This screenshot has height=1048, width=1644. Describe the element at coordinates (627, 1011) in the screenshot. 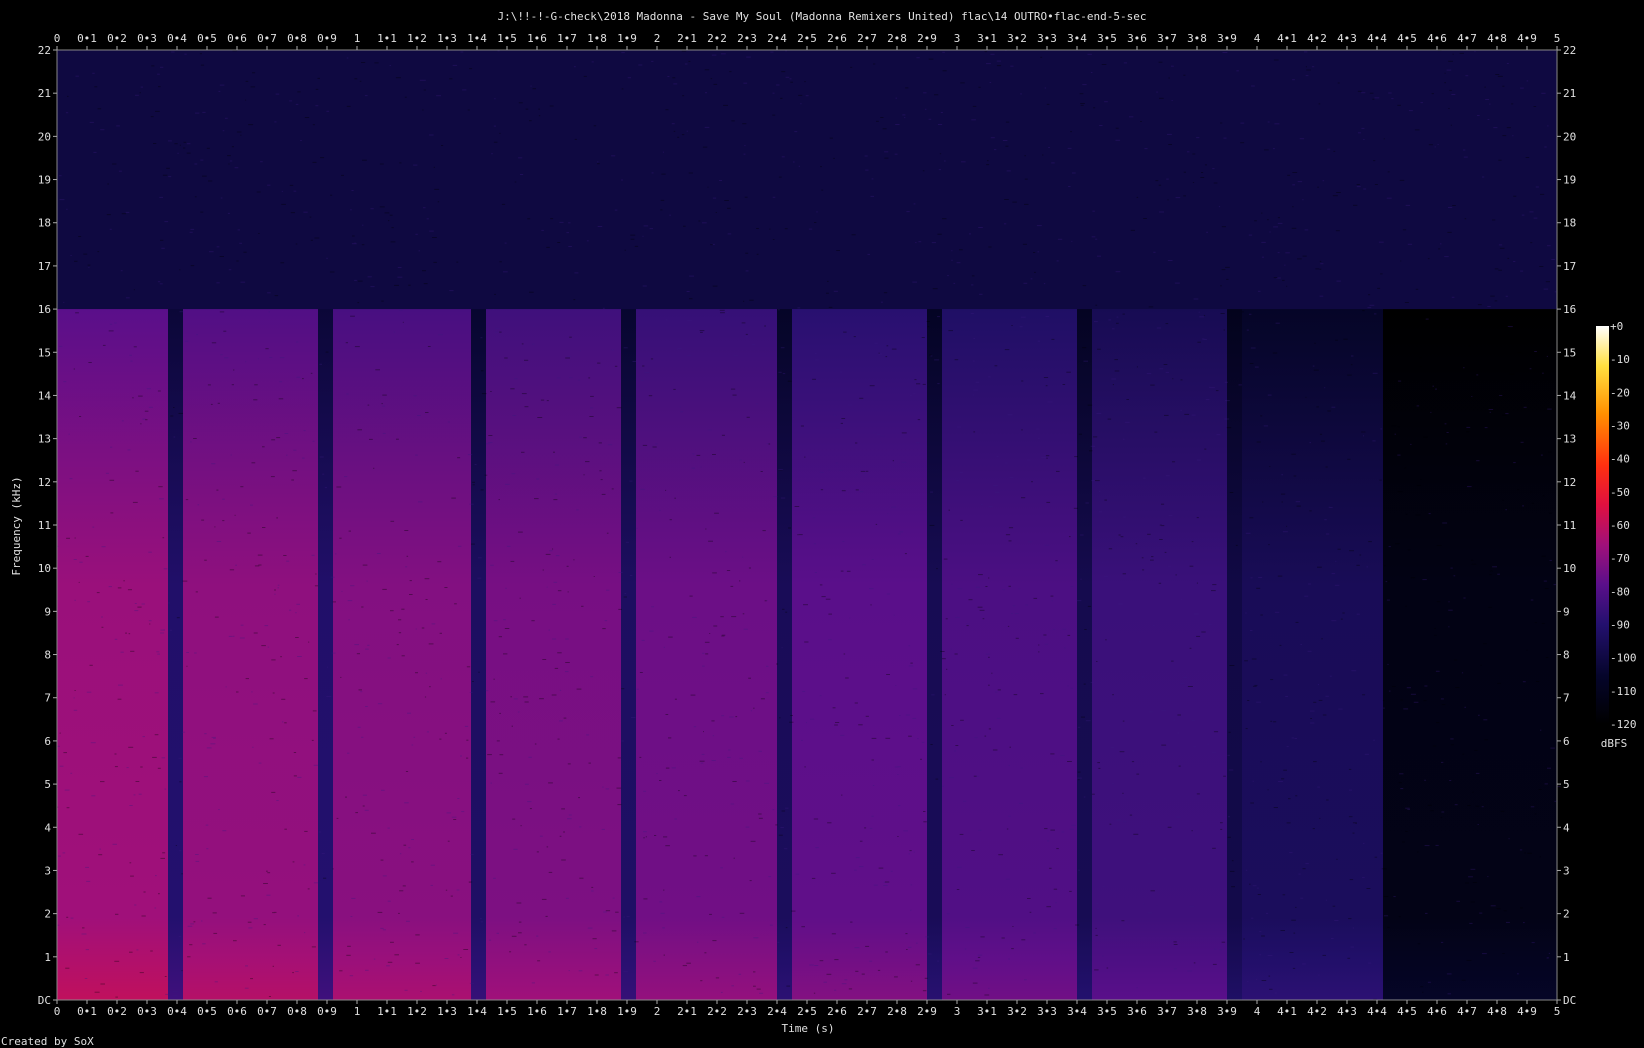

I see `x-tick-label: 1•9` at that location.